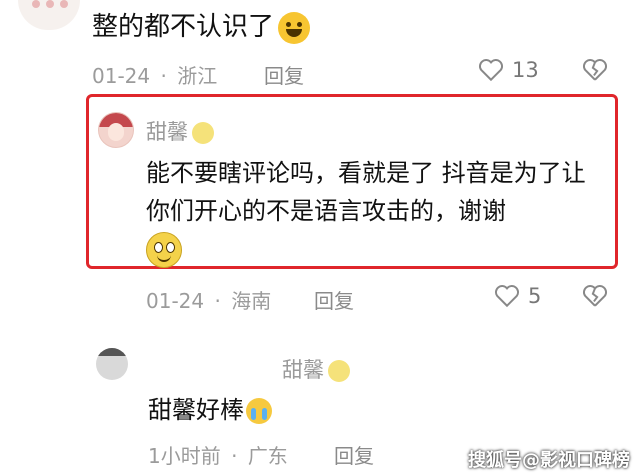  What do you see at coordinates (525, 70) in the screenshot?
I see `comment1-like-count: 13` at bounding box center [525, 70].